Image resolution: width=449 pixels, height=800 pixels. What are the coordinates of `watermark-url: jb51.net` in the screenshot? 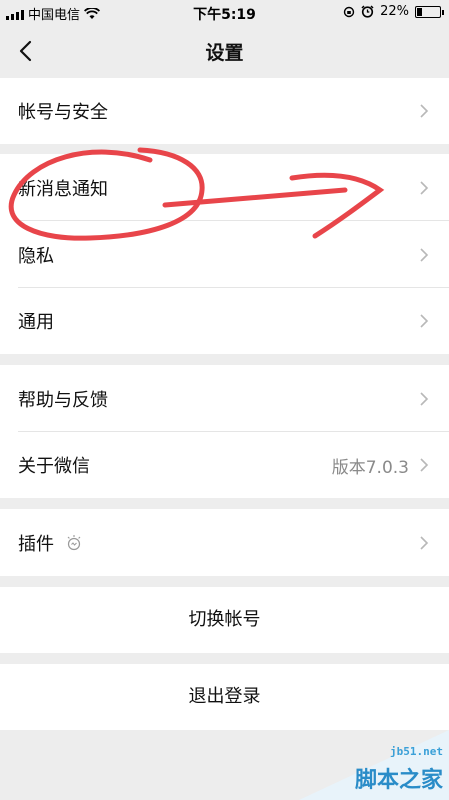 It's located at (416, 751).